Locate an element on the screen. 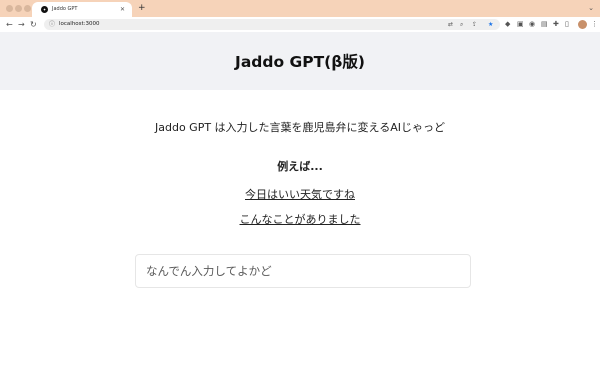 The width and height of the screenshot is (600, 387). extension-icon: ▣ is located at coordinates (520, 24).